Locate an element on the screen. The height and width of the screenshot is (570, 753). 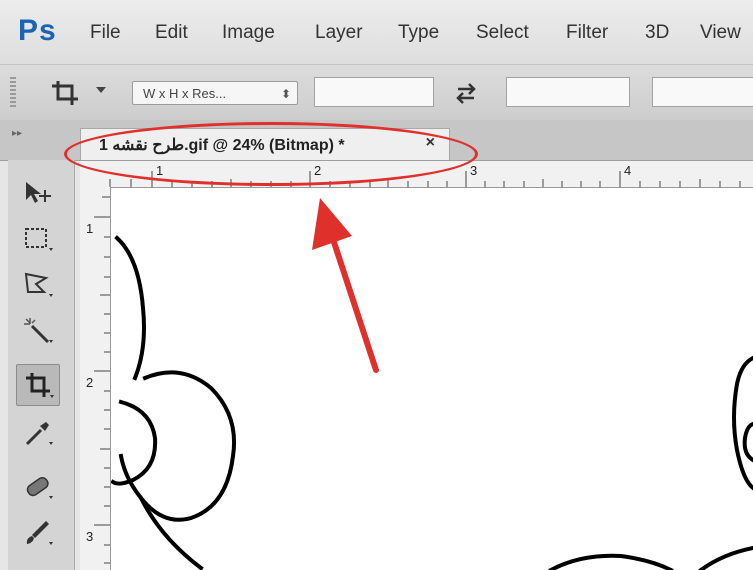
ruler-label: 4 is located at coordinates (628, 170).